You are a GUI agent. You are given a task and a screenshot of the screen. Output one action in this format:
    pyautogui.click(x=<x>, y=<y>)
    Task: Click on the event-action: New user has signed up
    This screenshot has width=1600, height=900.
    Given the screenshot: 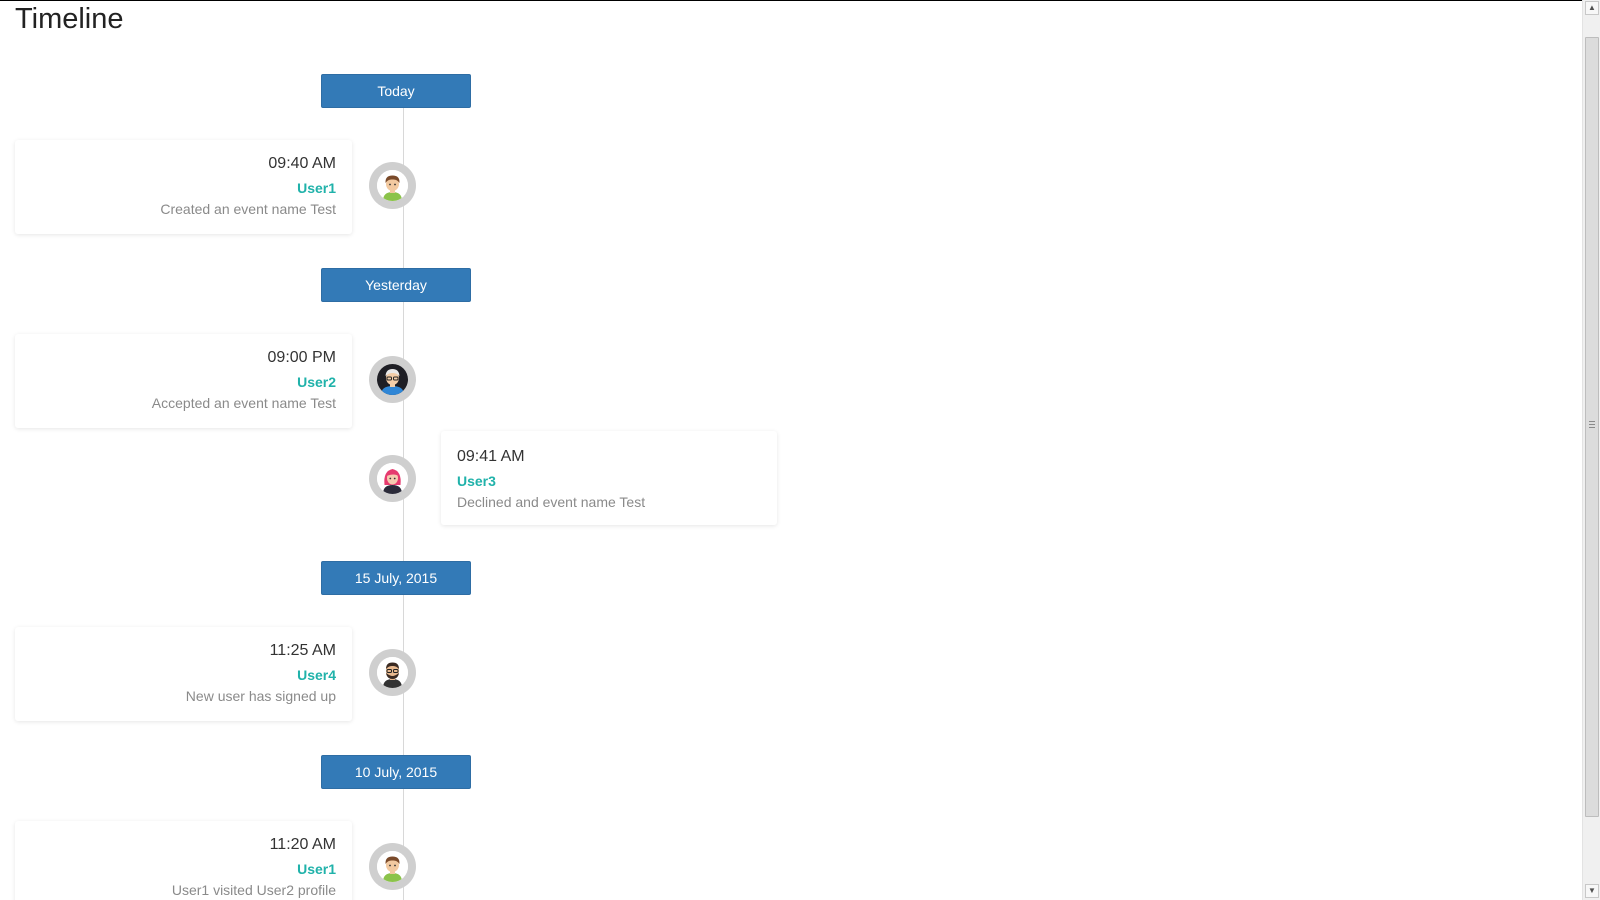 What is the action you would take?
    pyautogui.click(x=260, y=696)
    